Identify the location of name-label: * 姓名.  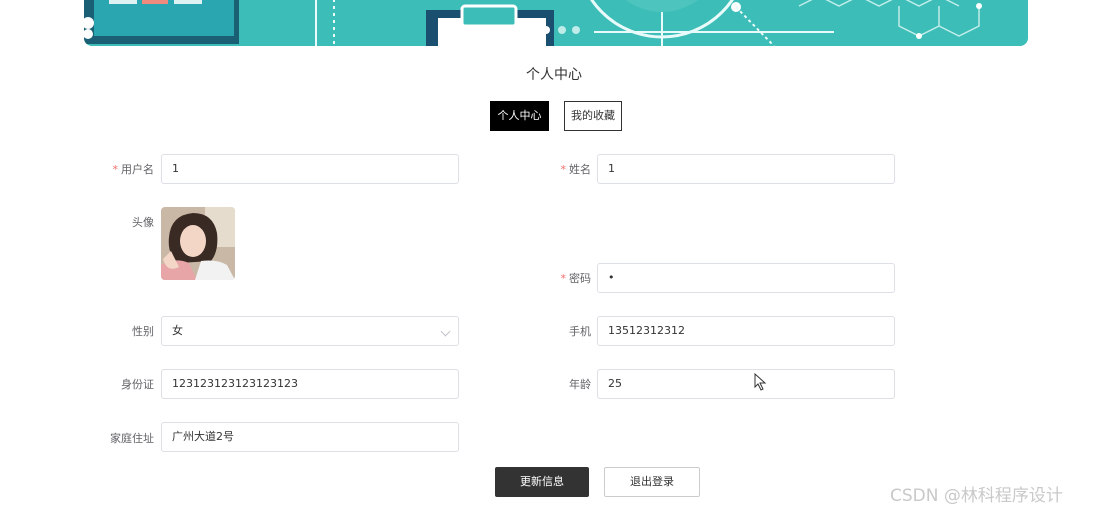
(551, 169).